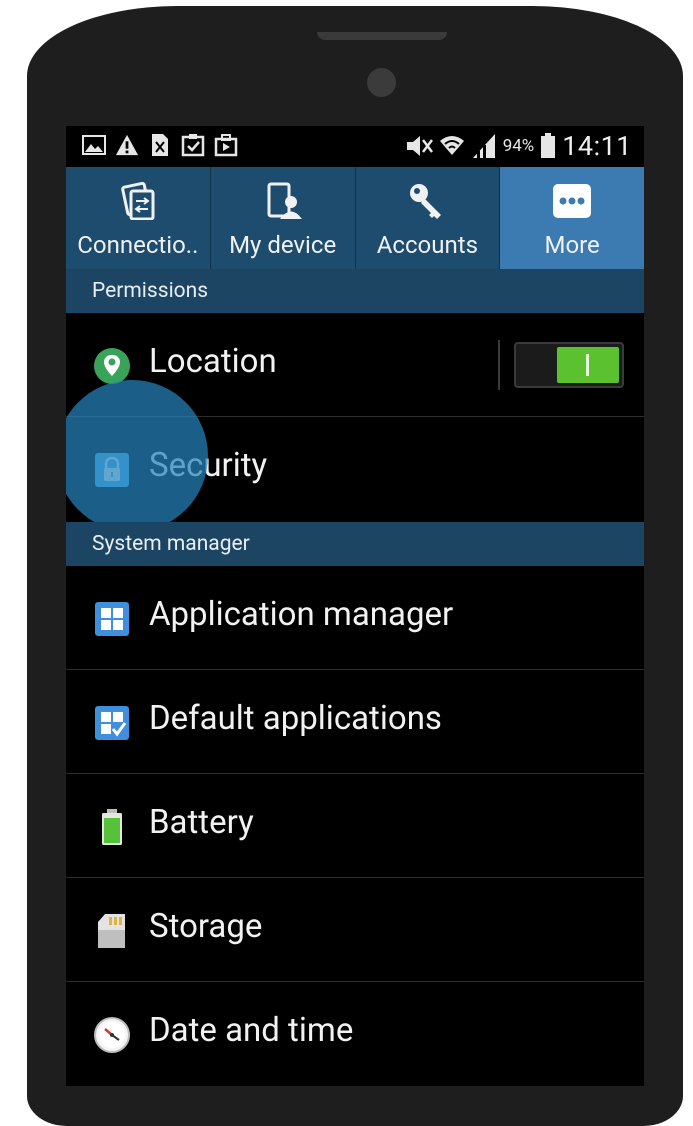 This screenshot has height=1126, width=693. What do you see at coordinates (419, 146) in the screenshot?
I see `mute-icon` at bounding box center [419, 146].